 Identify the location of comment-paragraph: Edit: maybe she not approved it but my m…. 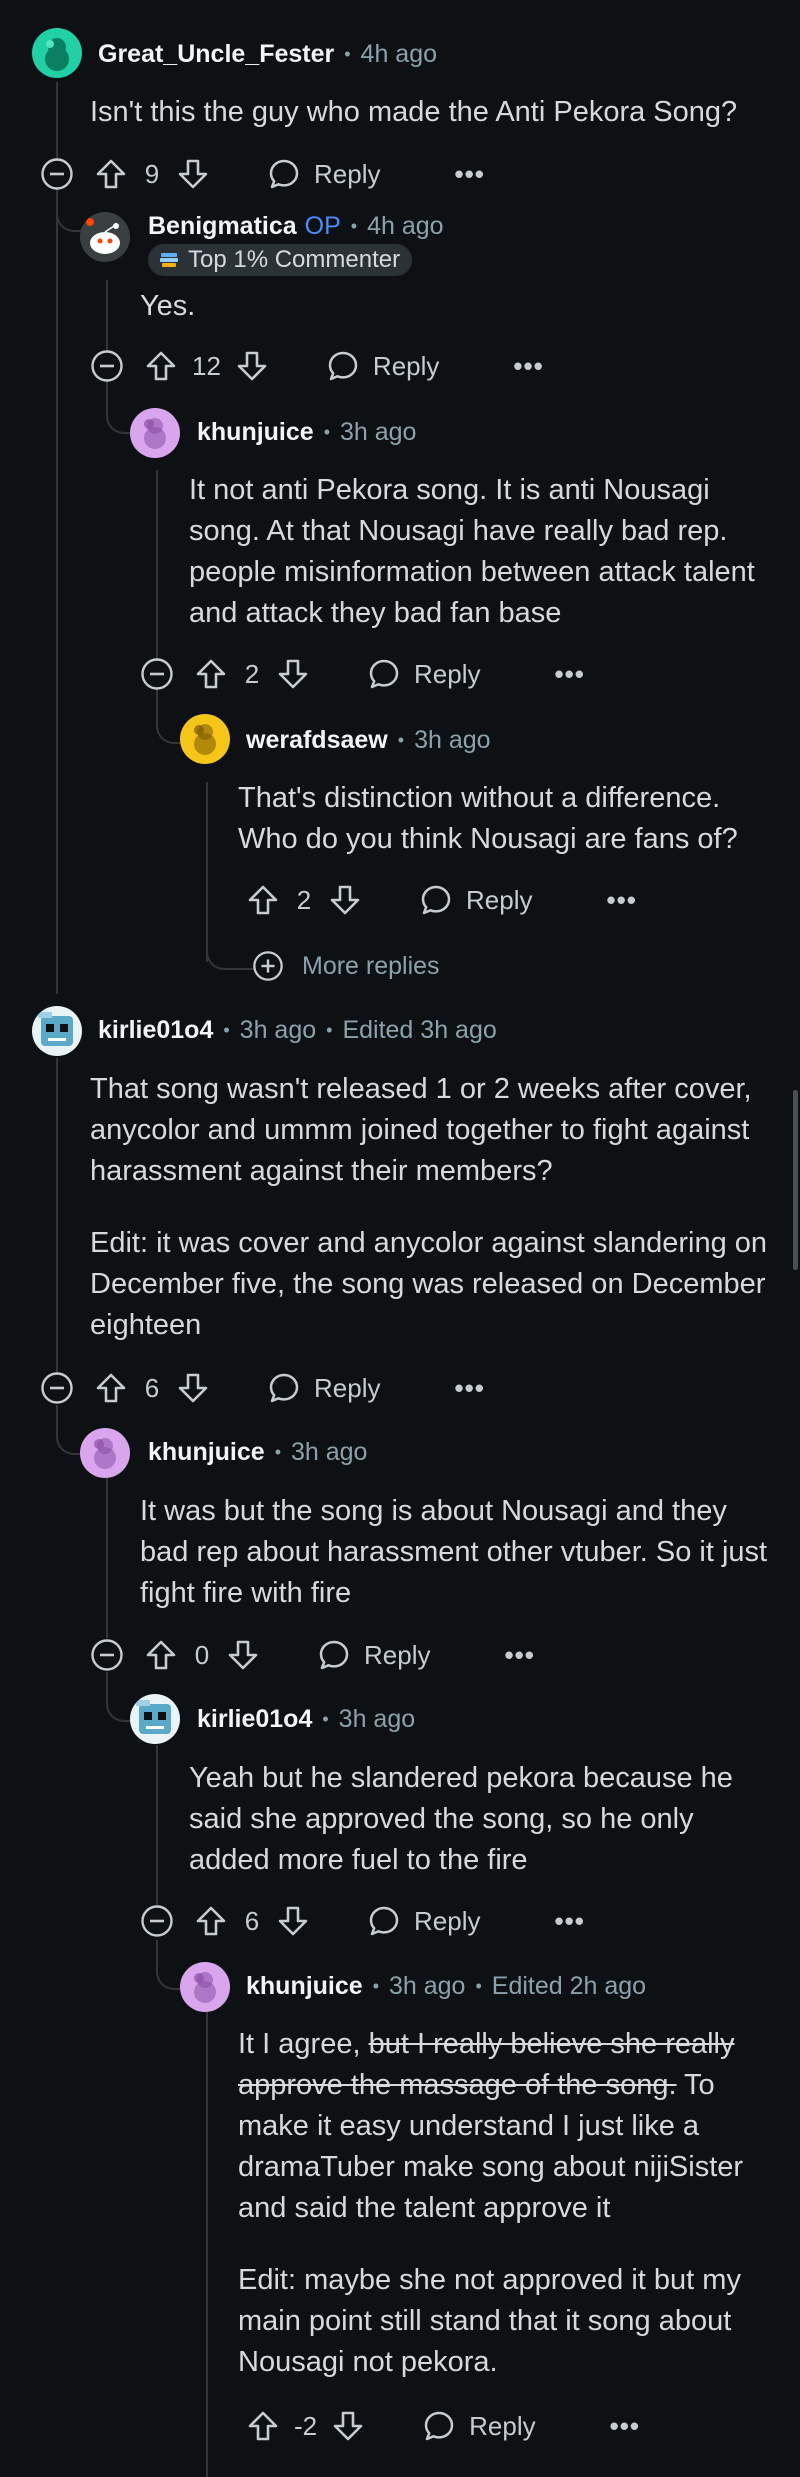
(489, 2321).